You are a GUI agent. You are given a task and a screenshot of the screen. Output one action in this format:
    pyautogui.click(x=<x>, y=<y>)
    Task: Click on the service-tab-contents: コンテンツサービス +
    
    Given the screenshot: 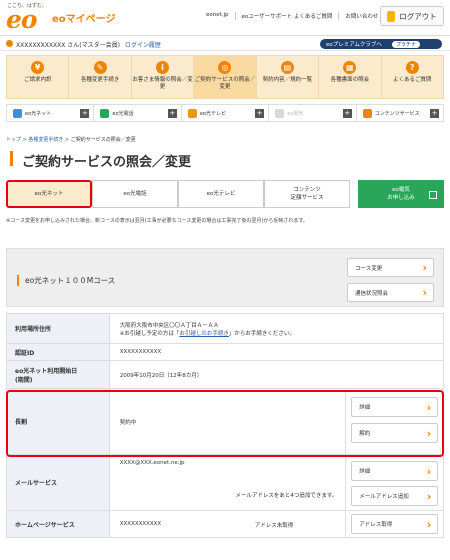 What is the action you would take?
    pyautogui.click(x=400, y=113)
    